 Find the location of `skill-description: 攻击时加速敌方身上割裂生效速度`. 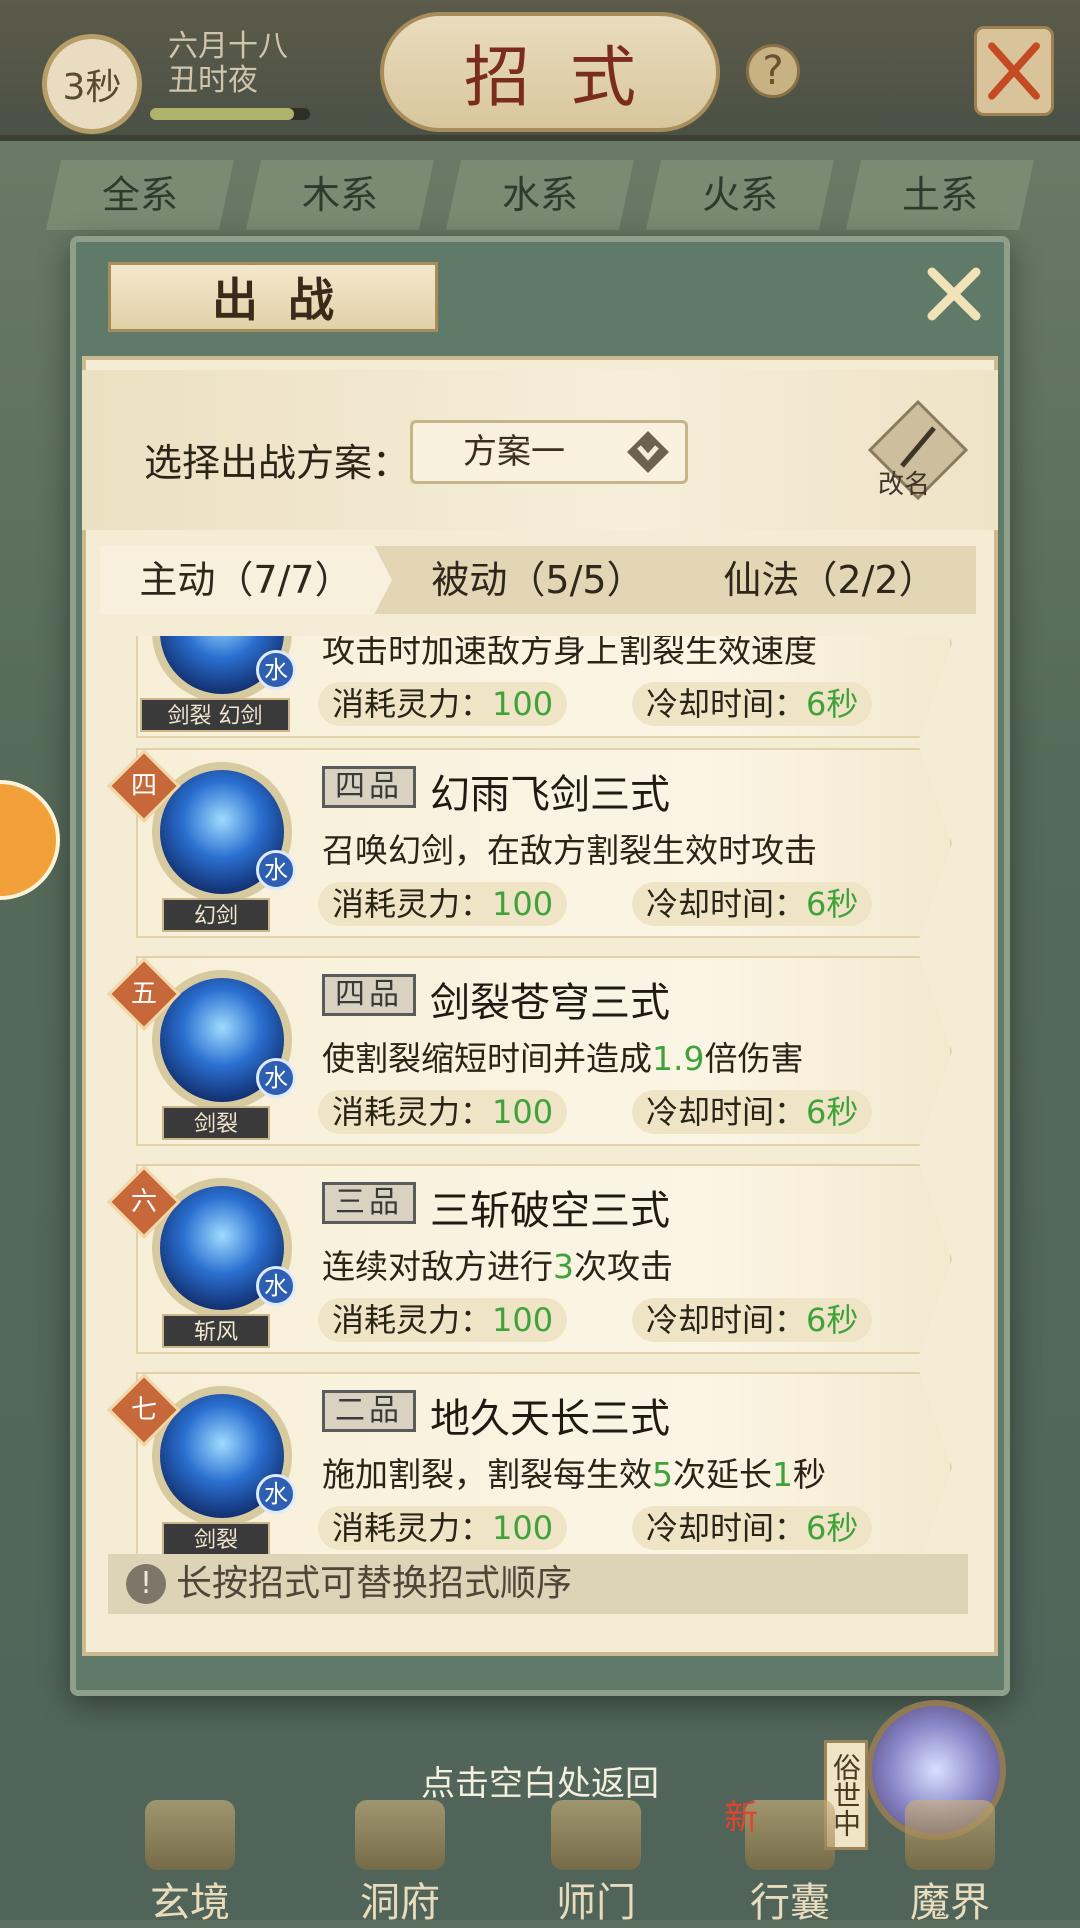

skill-description: 攻击时加速敌方身上割裂生效速度 is located at coordinates (569, 653).